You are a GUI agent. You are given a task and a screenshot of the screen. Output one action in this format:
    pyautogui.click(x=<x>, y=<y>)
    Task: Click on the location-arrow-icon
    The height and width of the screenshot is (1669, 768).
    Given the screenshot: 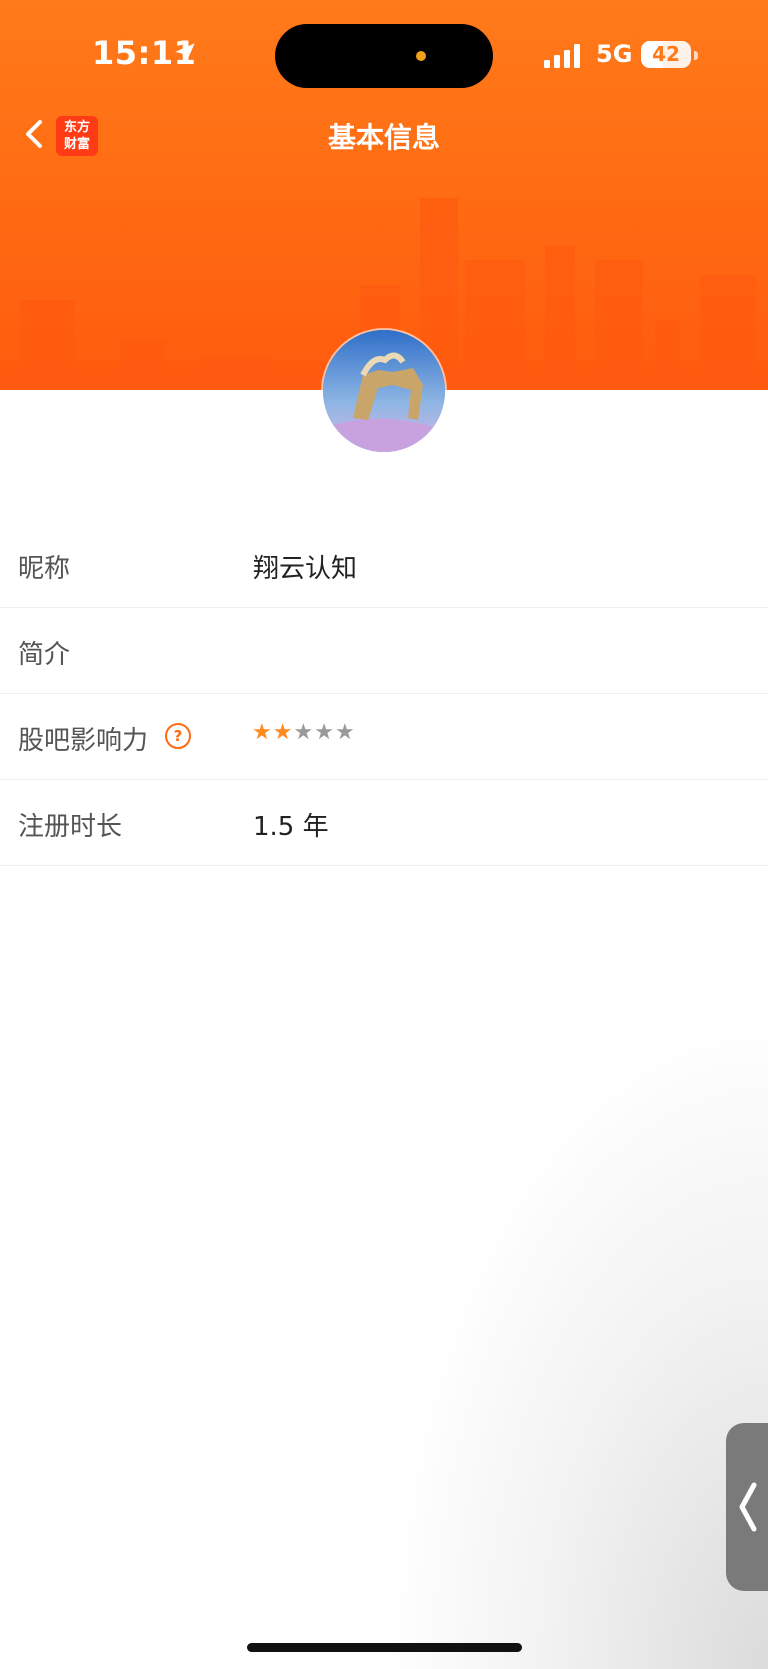 What is the action you would take?
    pyautogui.click(x=185, y=53)
    